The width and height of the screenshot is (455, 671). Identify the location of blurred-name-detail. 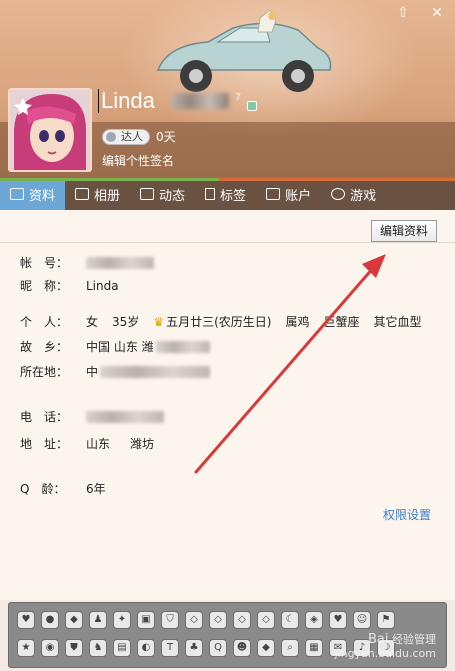
(199, 101).